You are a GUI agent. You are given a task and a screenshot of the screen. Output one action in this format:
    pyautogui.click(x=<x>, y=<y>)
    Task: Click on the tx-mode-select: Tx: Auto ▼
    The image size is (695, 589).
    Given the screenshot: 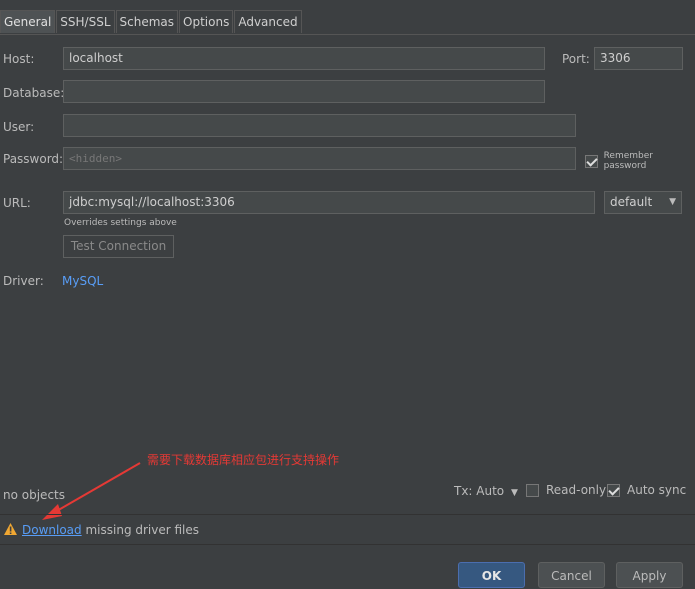 What is the action you would take?
    pyautogui.click(x=486, y=491)
    